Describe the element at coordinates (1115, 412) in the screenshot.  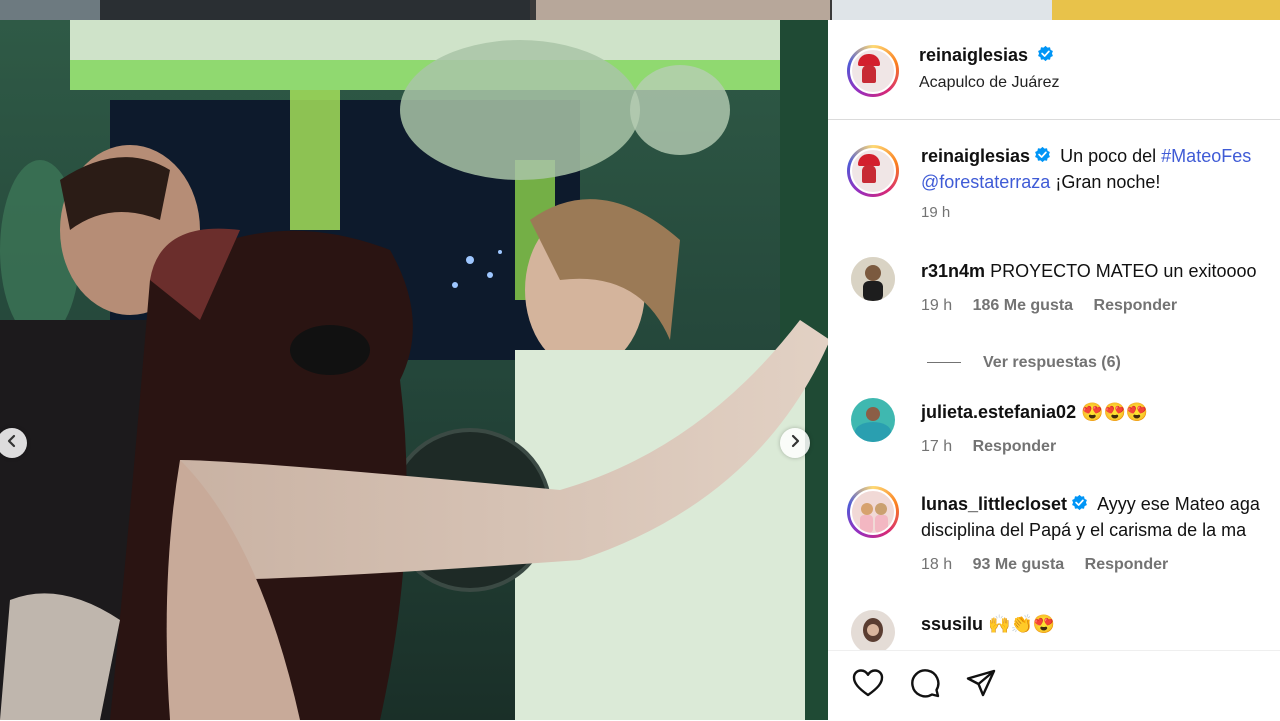
I see `comment-text: 😍😍😍` at that location.